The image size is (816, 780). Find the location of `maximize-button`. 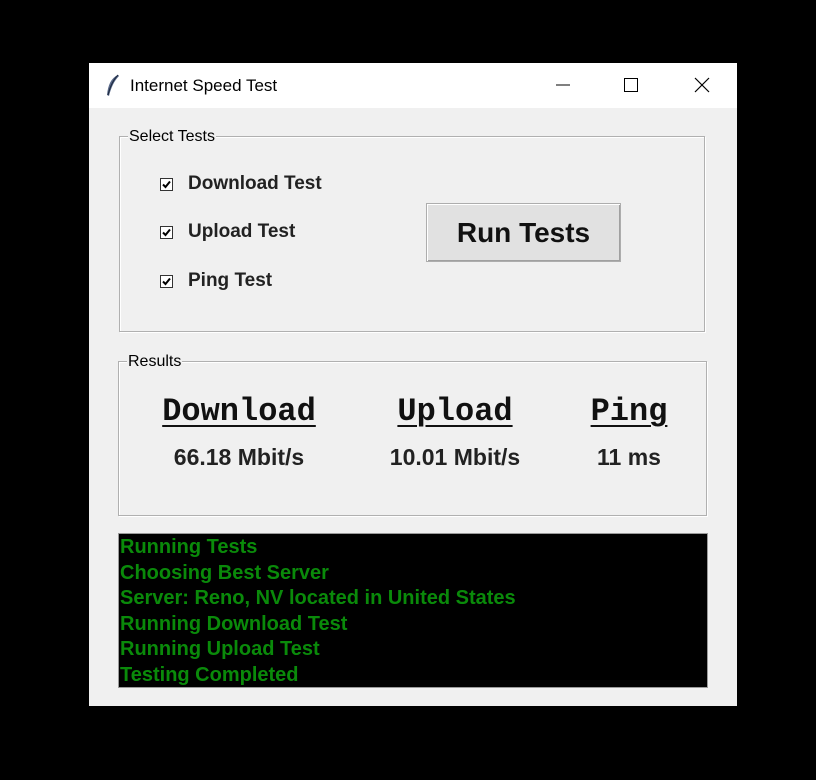

maximize-button is located at coordinates (631, 85).